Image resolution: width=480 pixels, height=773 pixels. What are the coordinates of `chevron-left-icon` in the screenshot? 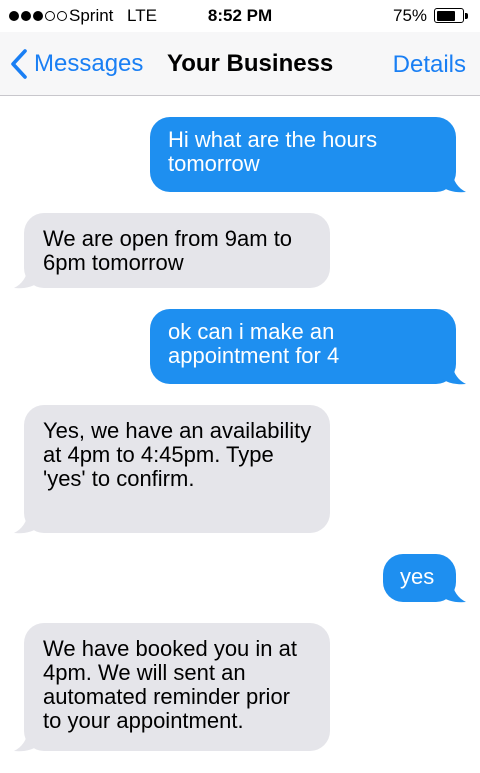 It's located at (19, 64).